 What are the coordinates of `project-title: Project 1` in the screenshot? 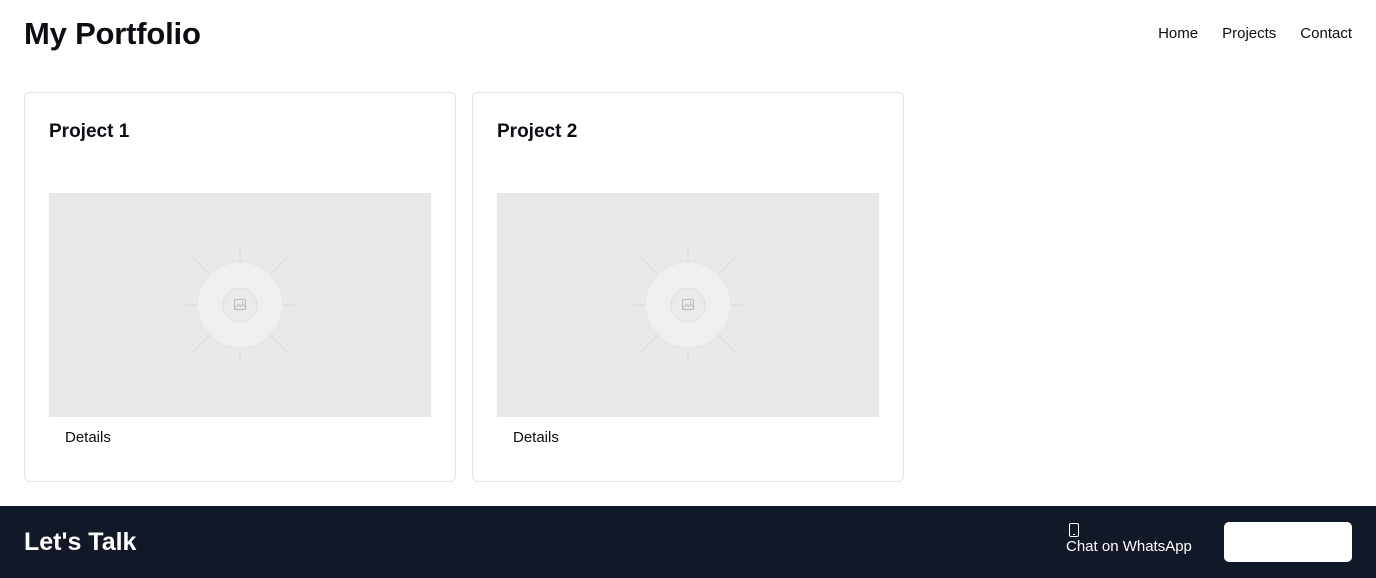 It's located at (89, 131).